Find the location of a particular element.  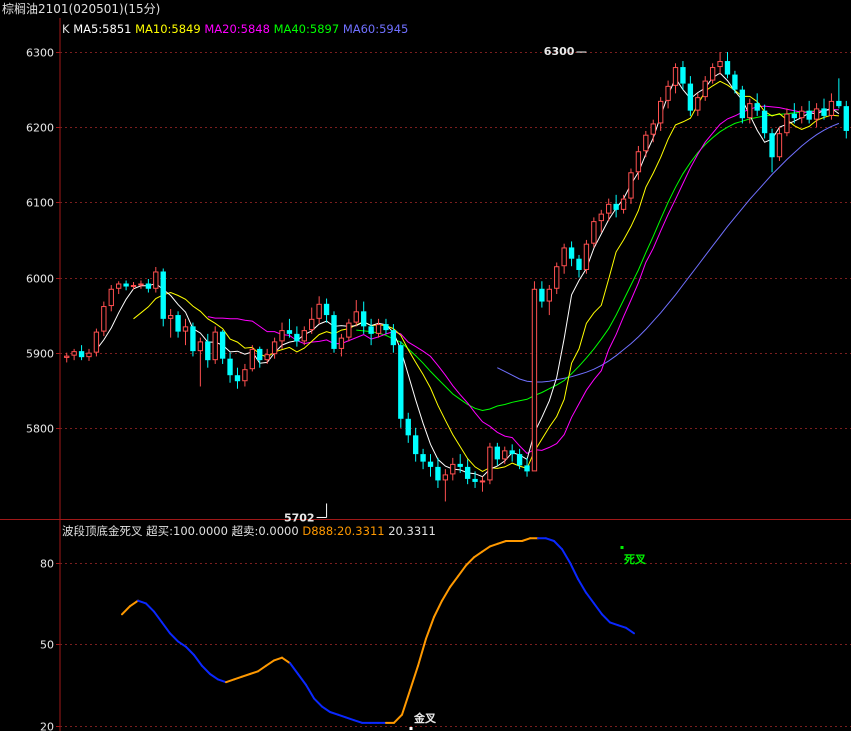

death-cross-label: 死叉 is located at coordinates (635, 559).